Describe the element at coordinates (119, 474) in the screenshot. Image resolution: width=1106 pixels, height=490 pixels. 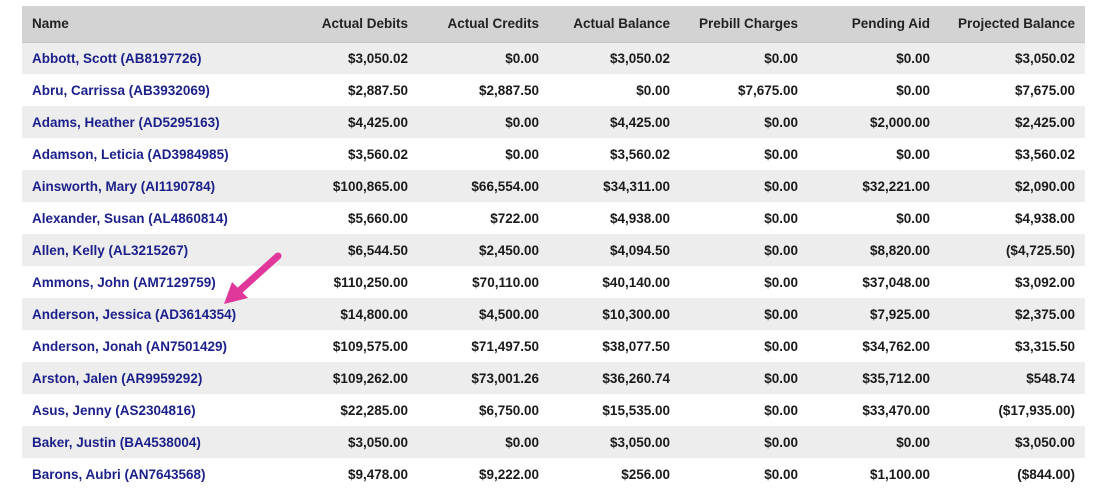
I see `student-link: Barons, Aubri (AN7643568)` at that location.